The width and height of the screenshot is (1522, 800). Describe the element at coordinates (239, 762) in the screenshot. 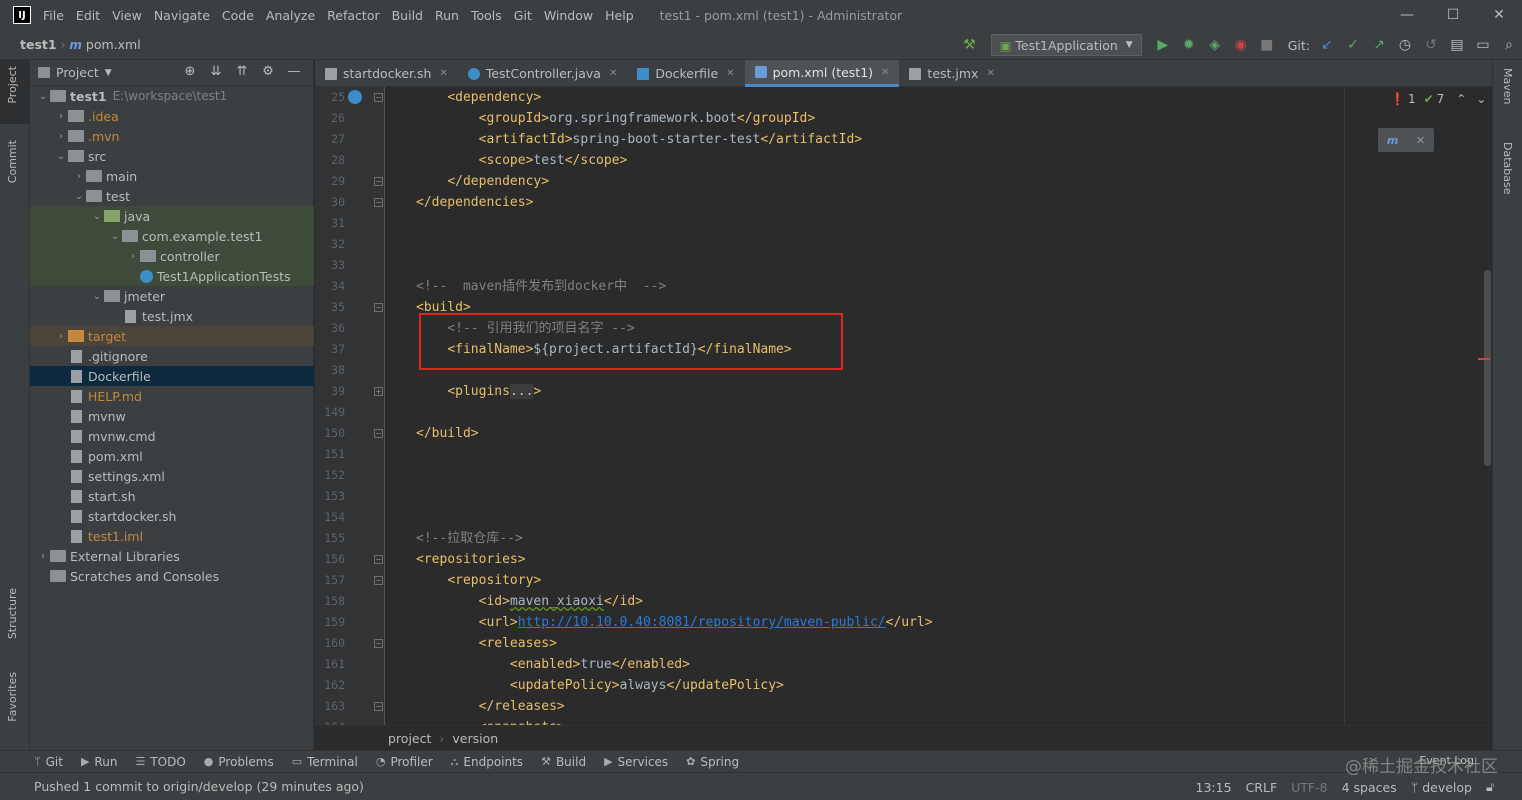

I see `bottom-tab-problems: ● Problems` at that location.